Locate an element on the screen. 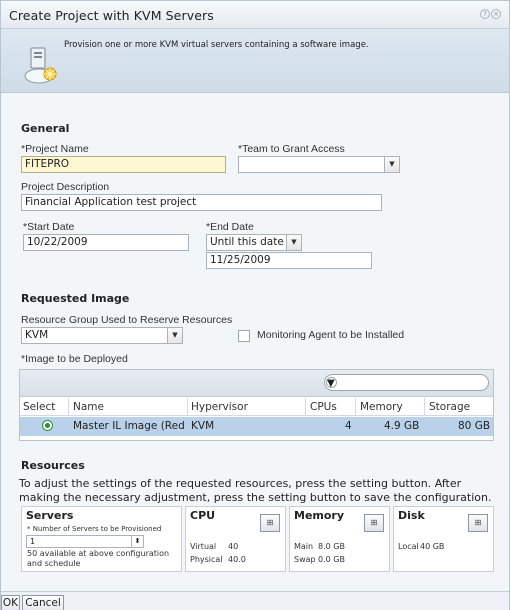 The width and height of the screenshot is (510, 610). row-cpus: 4 is located at coordinates (348, 426).